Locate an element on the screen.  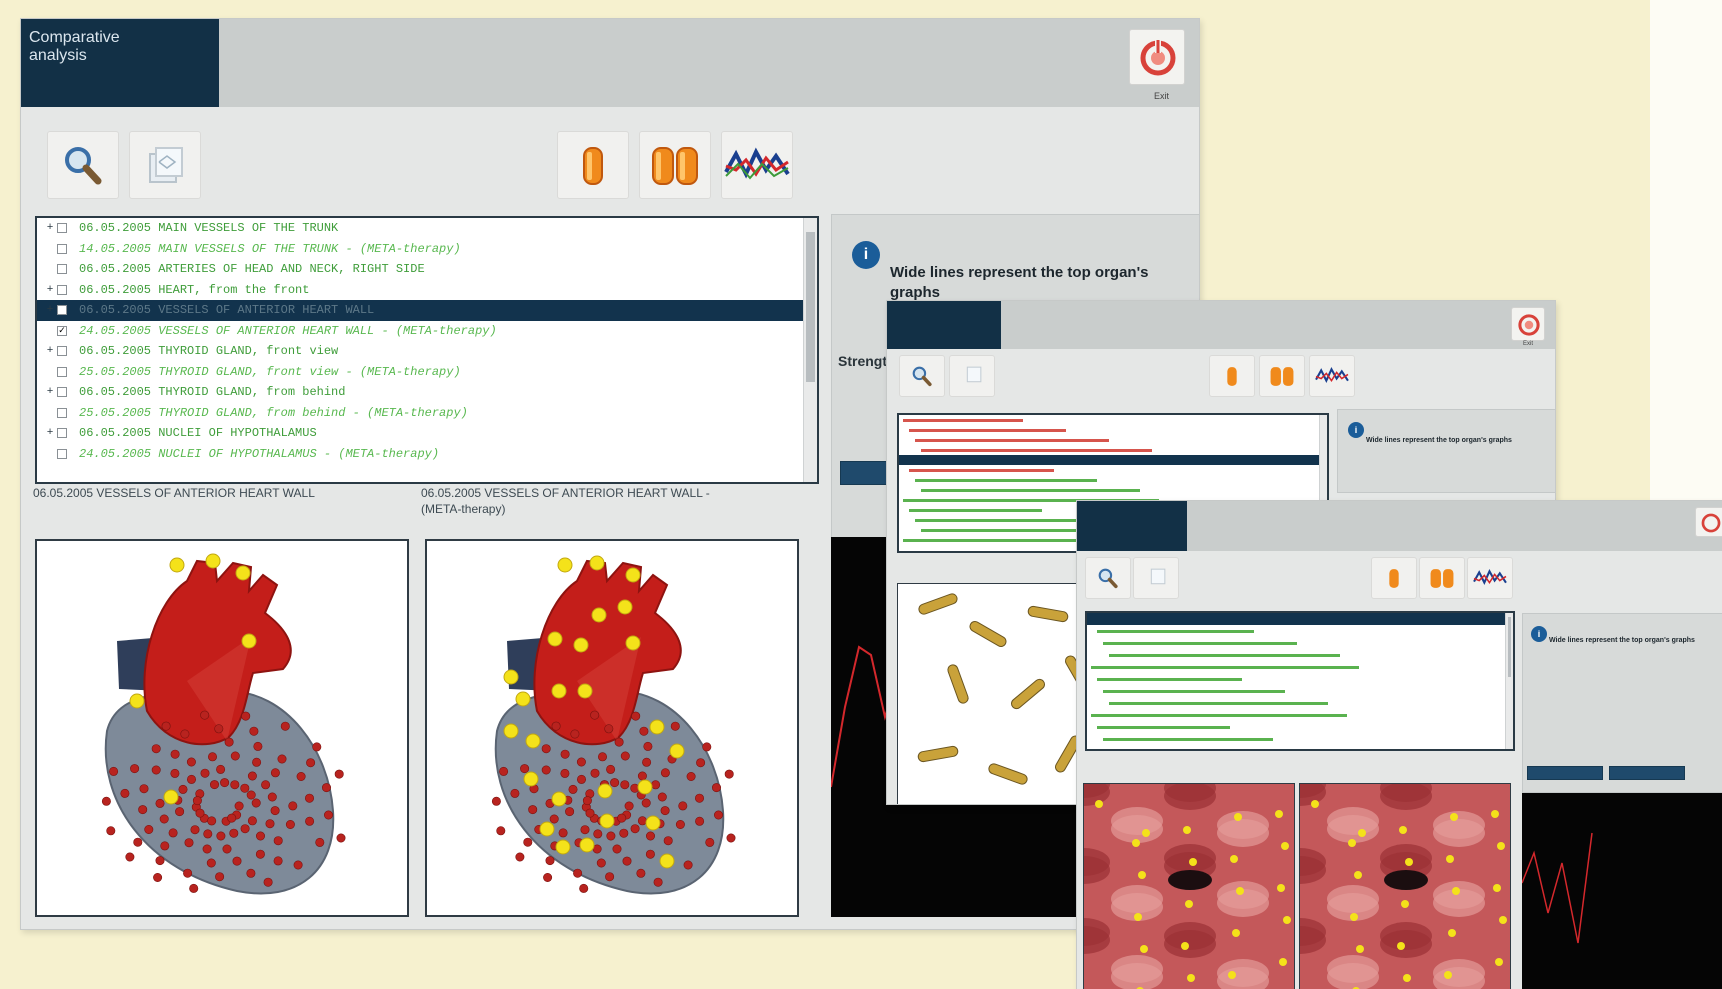
right-organ-viewer is located at coordinates (612, 728).